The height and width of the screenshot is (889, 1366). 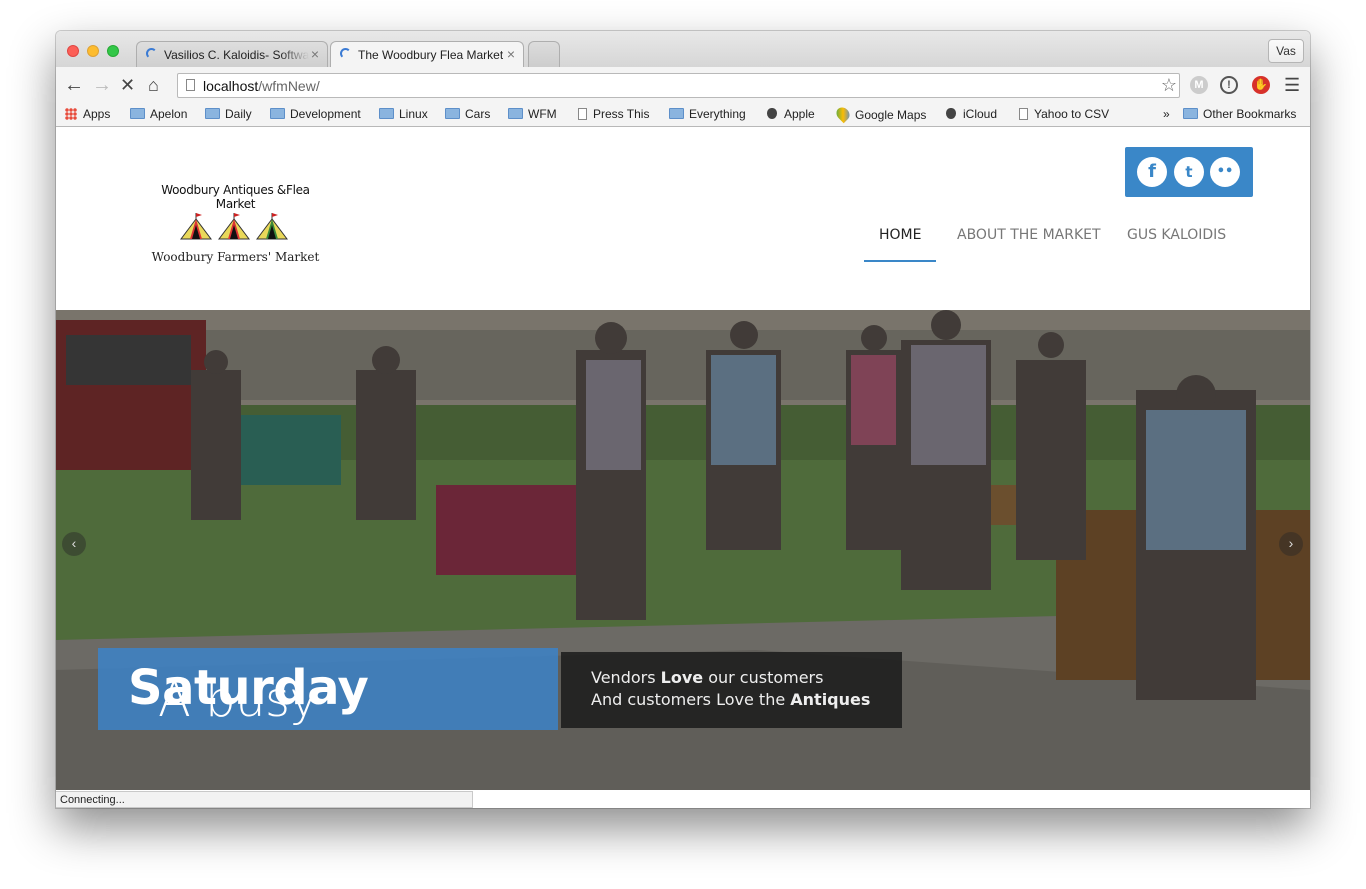 What do you see at coordinates (1176, 235) in the screenshot?
I see `nav-gus-kaloidis: GUS KALOIDIS` at bounding box center [1176, 235].